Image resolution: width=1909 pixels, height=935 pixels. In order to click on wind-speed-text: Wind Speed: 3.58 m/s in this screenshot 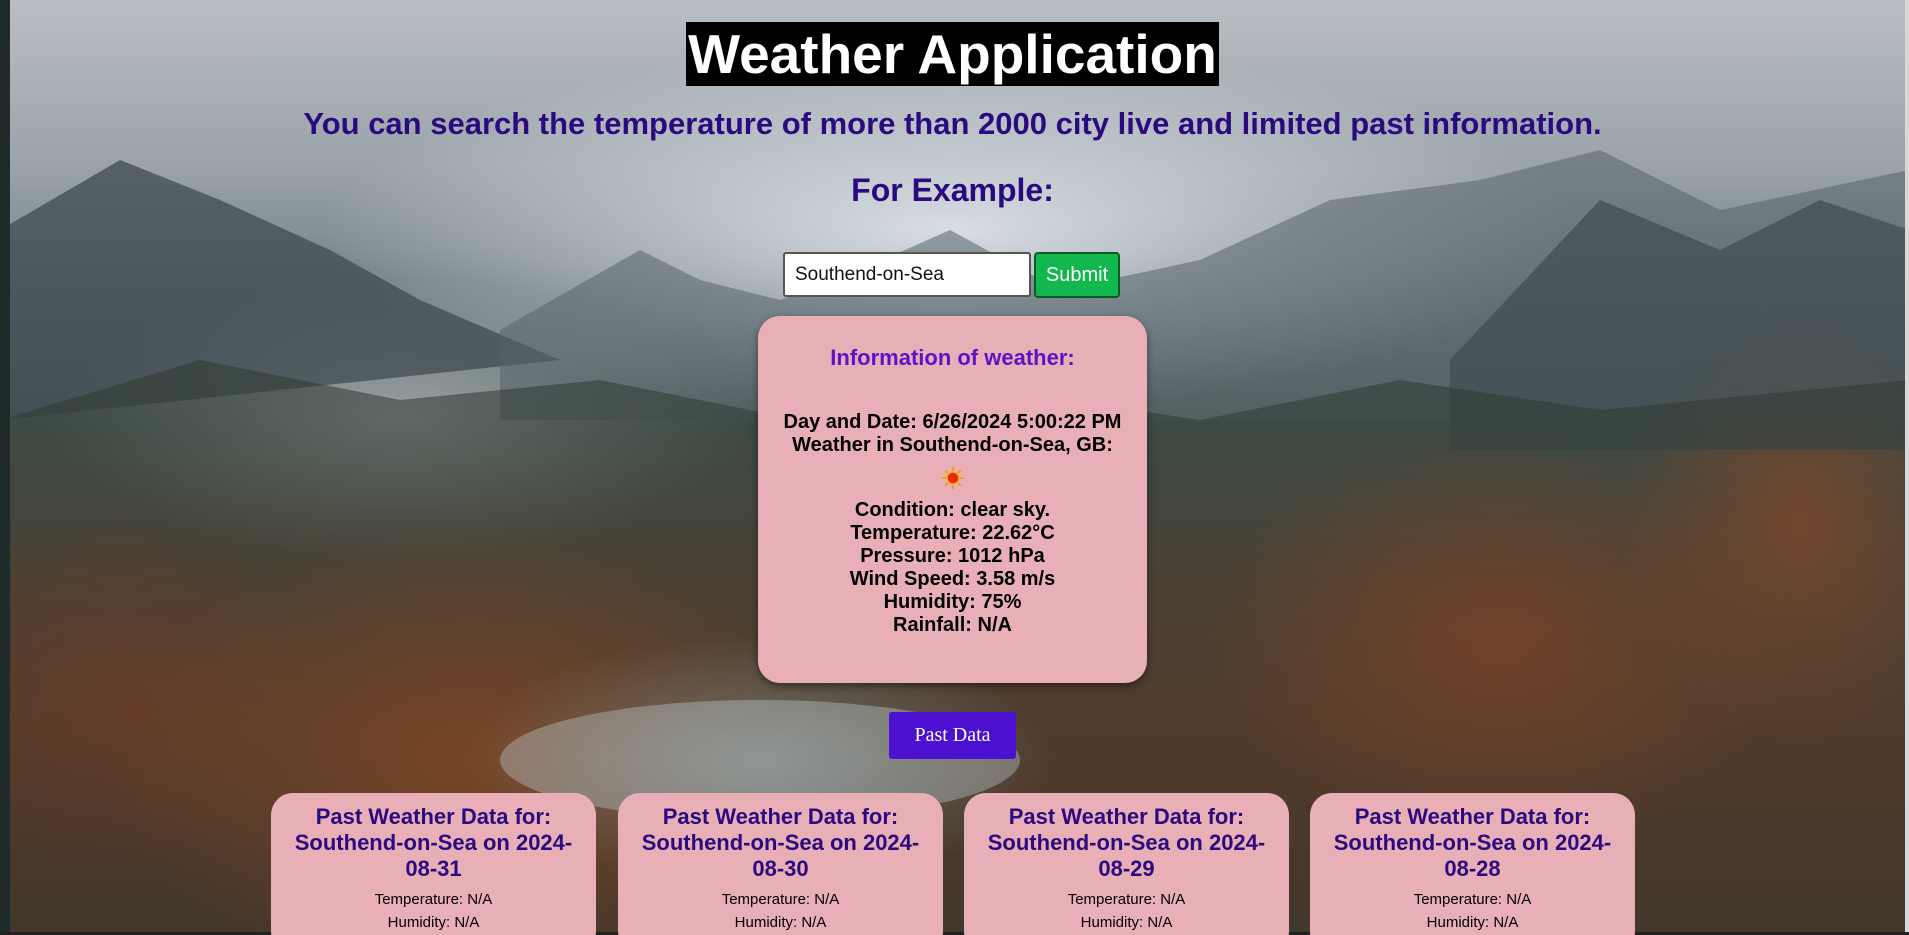, I will do `click(952, 579)`.